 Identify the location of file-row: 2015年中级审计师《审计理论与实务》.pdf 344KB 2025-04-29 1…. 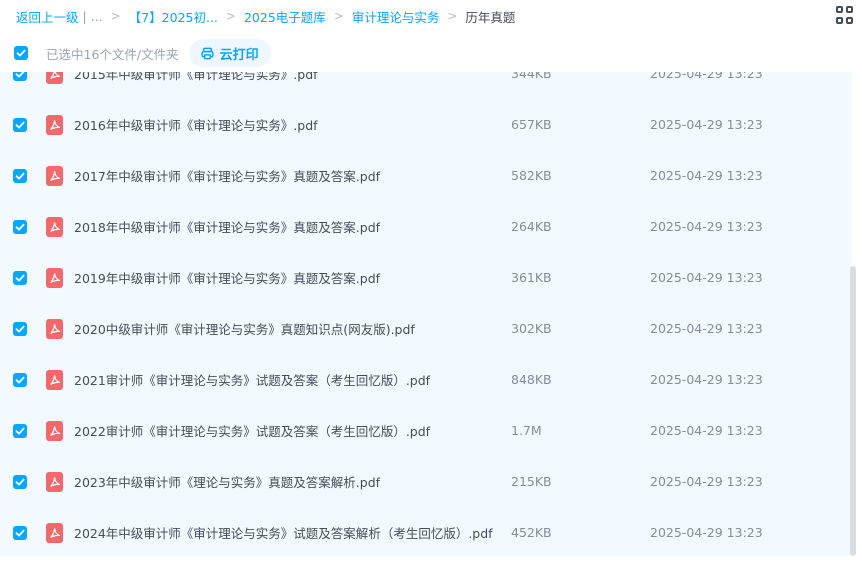
(426, 85).